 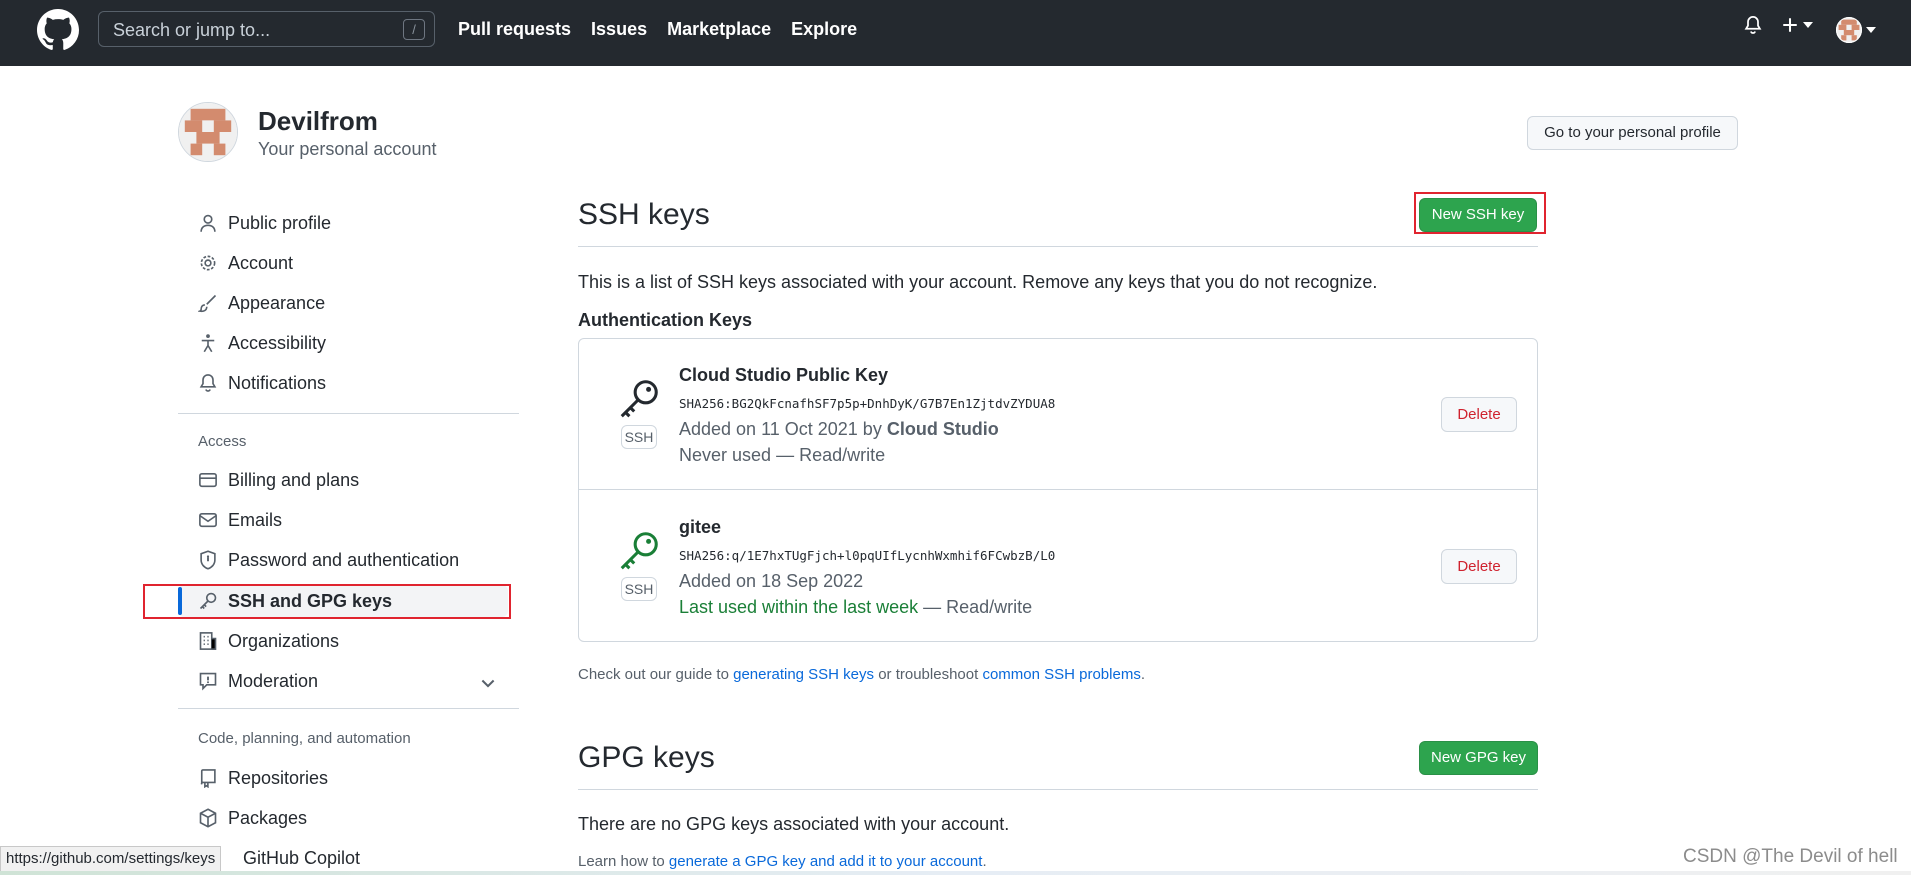 What do you see at coordinates (824, 29) in the screenshot?
I see `nav-link-explore: Explore` at bounding box center [824, 29].